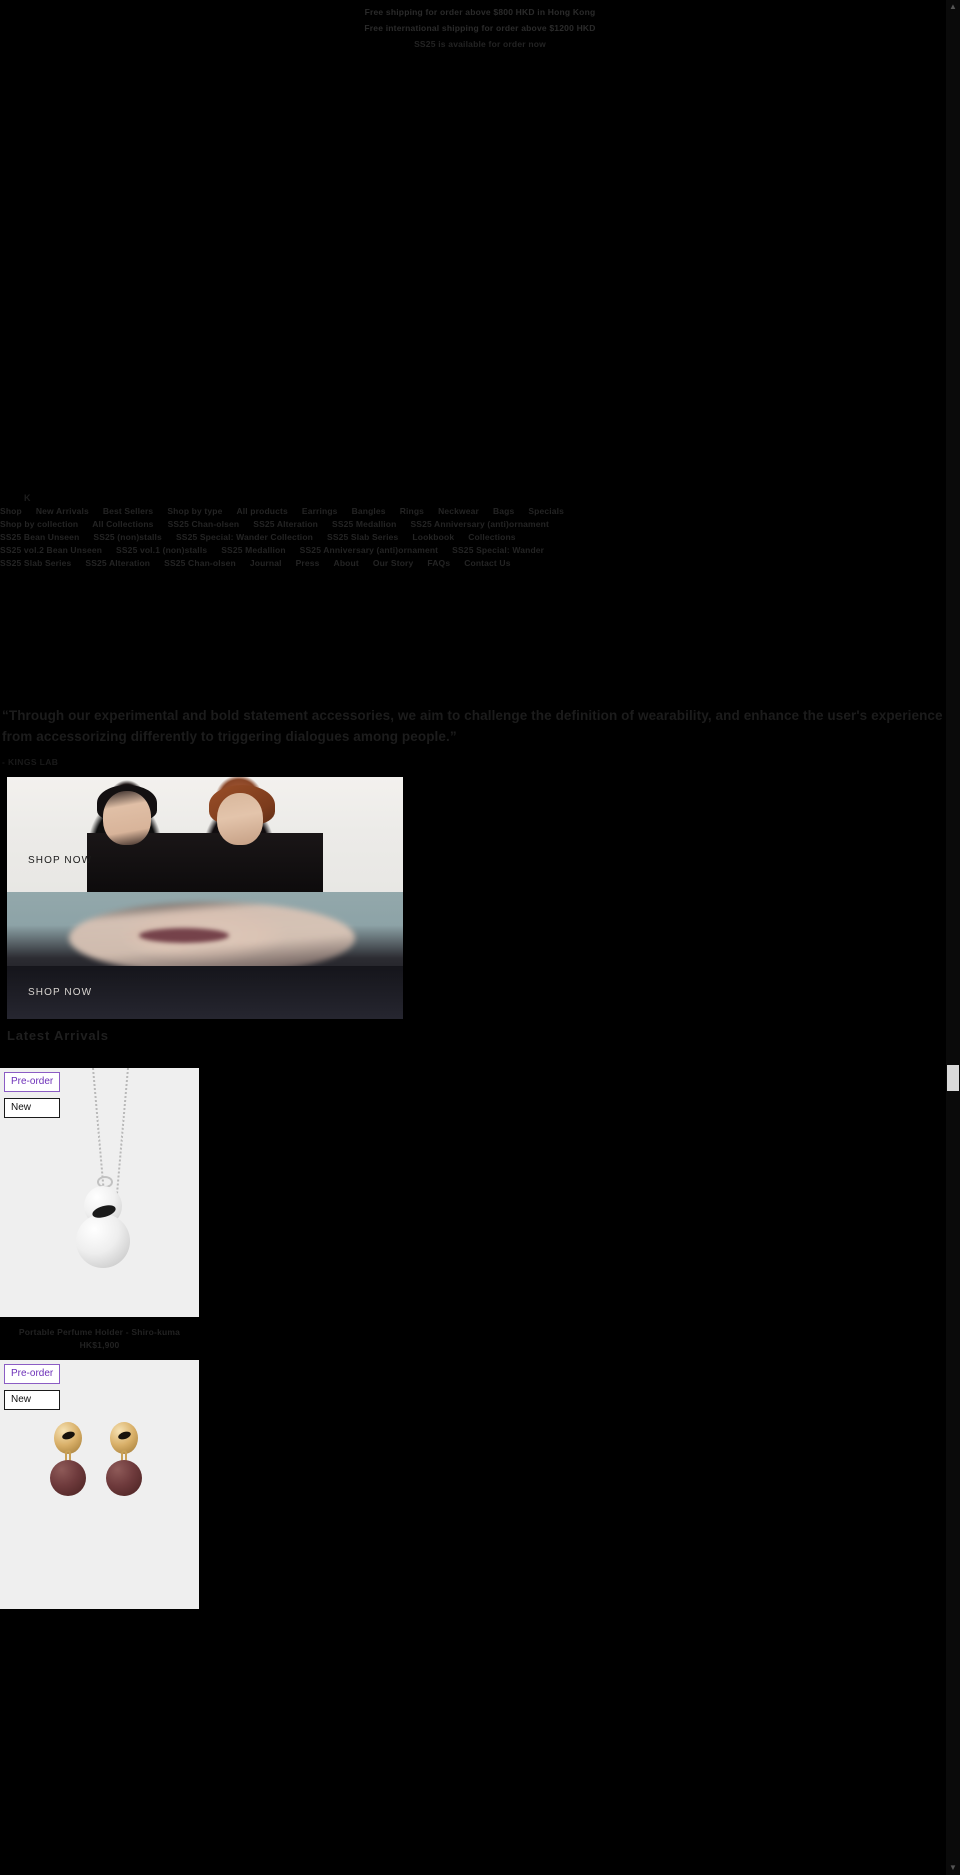 The width and height of the screenshot is (960, 1875). I want to click on nav-item-faqs: FAQs, so click(438, 563).